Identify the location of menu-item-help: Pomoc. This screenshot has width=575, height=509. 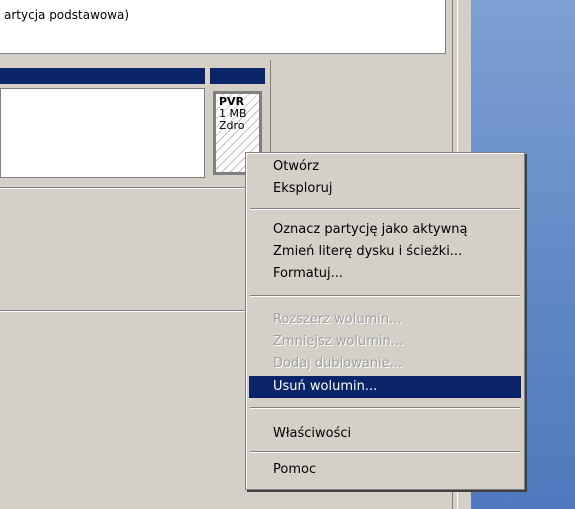
(385, 470).